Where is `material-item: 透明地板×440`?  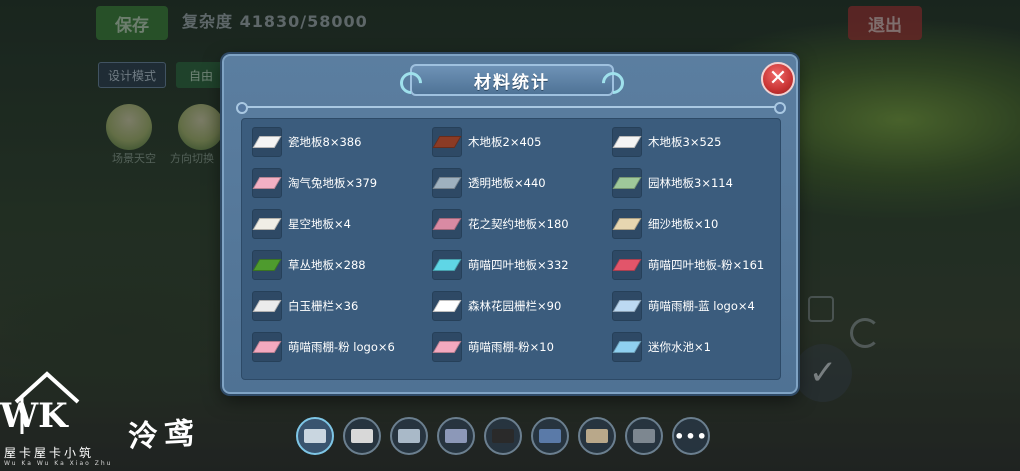 material-item: 透明地板×440 is located at coordinates (522, 182).